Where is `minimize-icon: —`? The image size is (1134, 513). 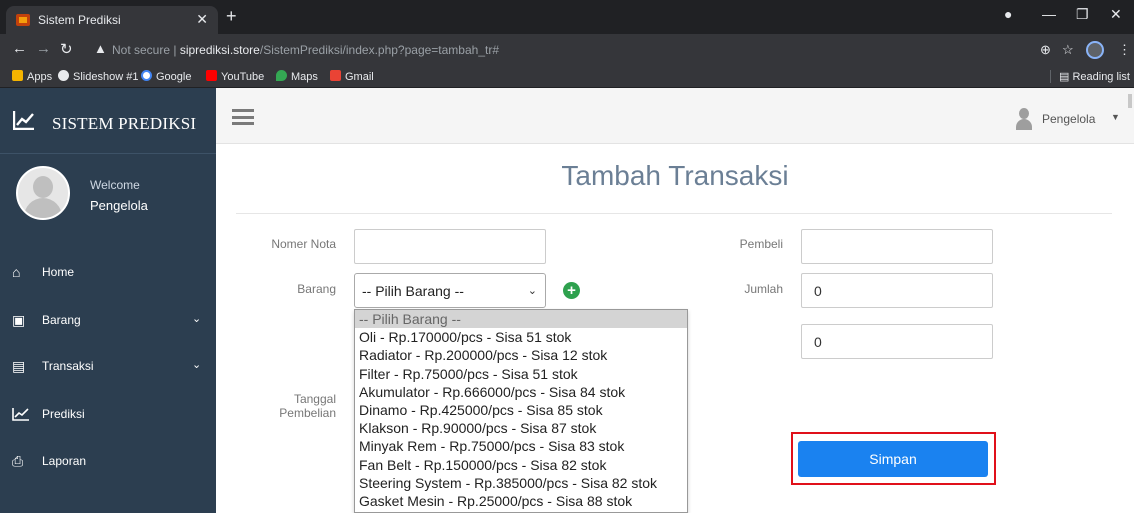
minimize-icon: — is located at coordinates (1049, 14).